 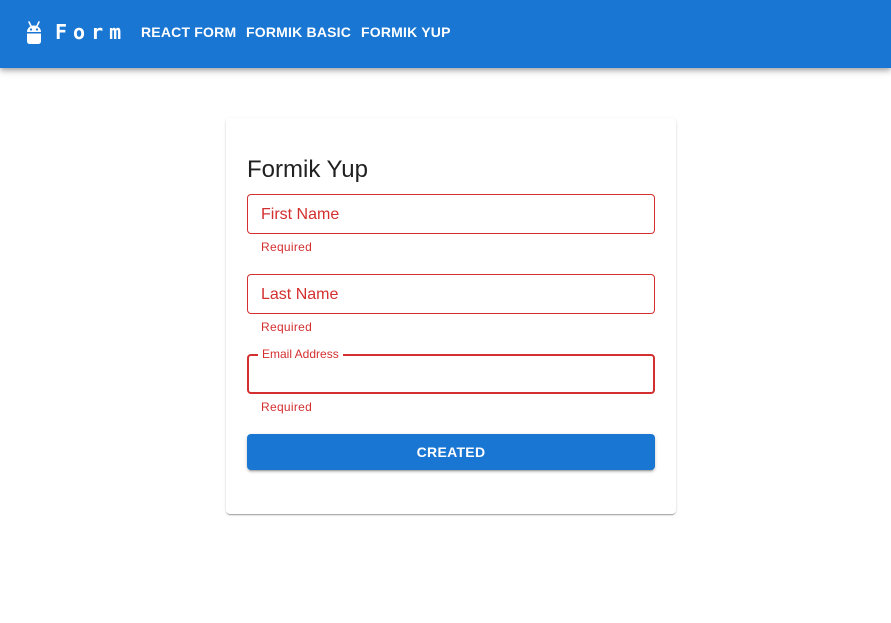 I want to click on nav-formik-yup: Formik Yup, so click(x=406, y=32).